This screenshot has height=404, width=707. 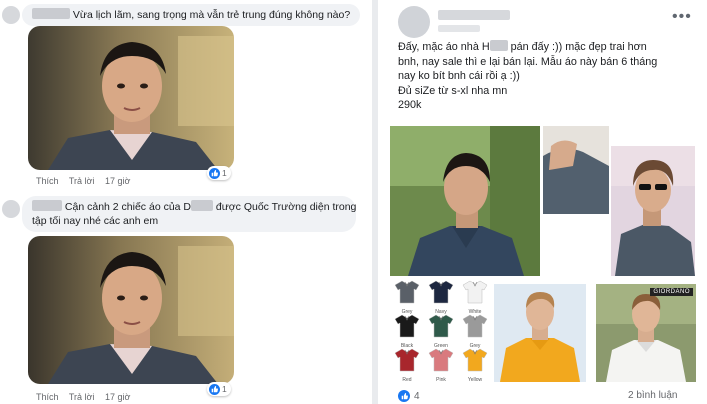 What do you see at coordinates (459, 28) in the screenshot?
I see `blurred-post-time` at bounding box center [459, 28].